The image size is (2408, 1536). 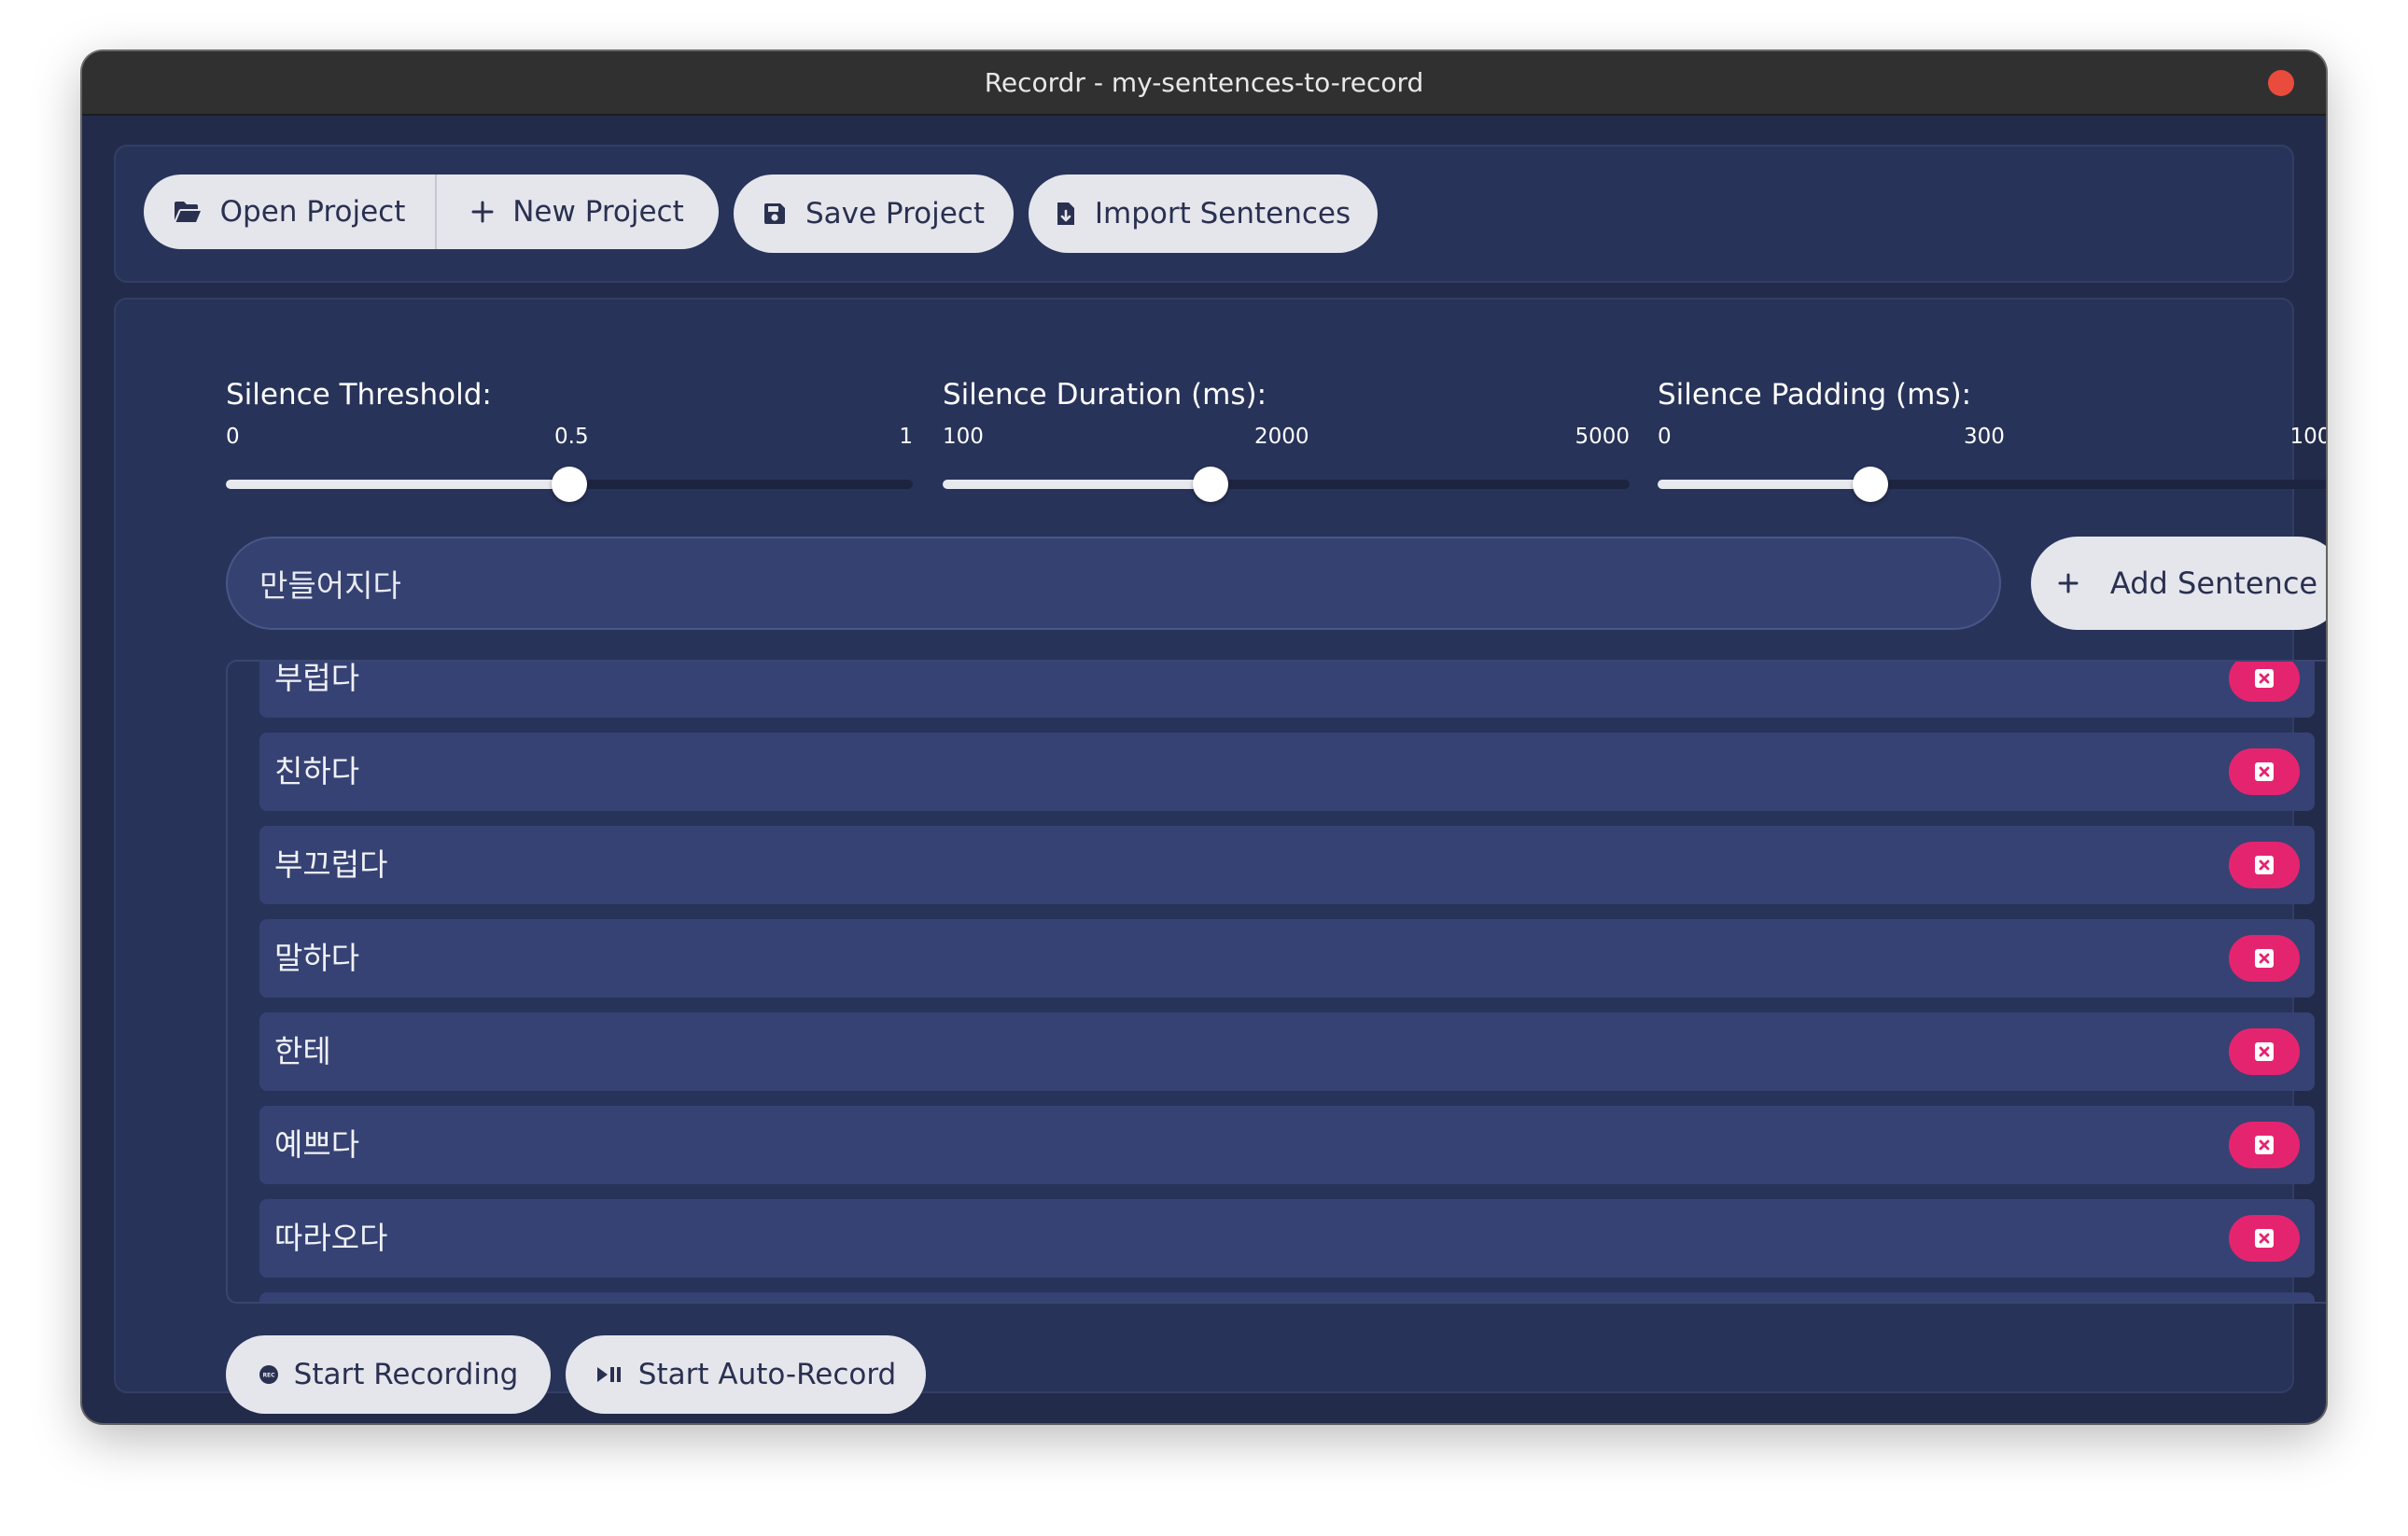 I want to click on svg-text: REC, so click(x=268, y=1376).